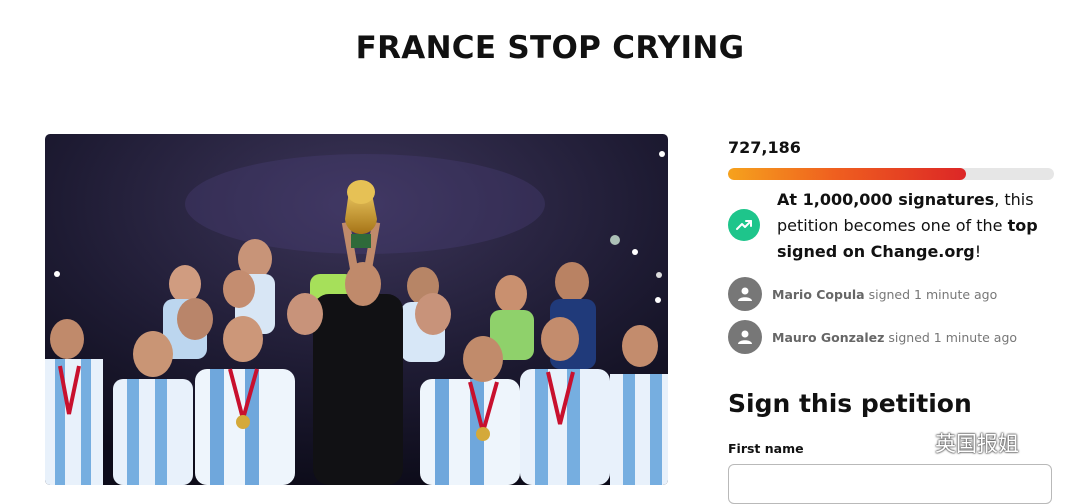 This screenshot has height=504, width=1080. What do you see at coordinates (744, 225) in the screenshot?
I see `trending-up-icon` at bounding box center [744, 225].